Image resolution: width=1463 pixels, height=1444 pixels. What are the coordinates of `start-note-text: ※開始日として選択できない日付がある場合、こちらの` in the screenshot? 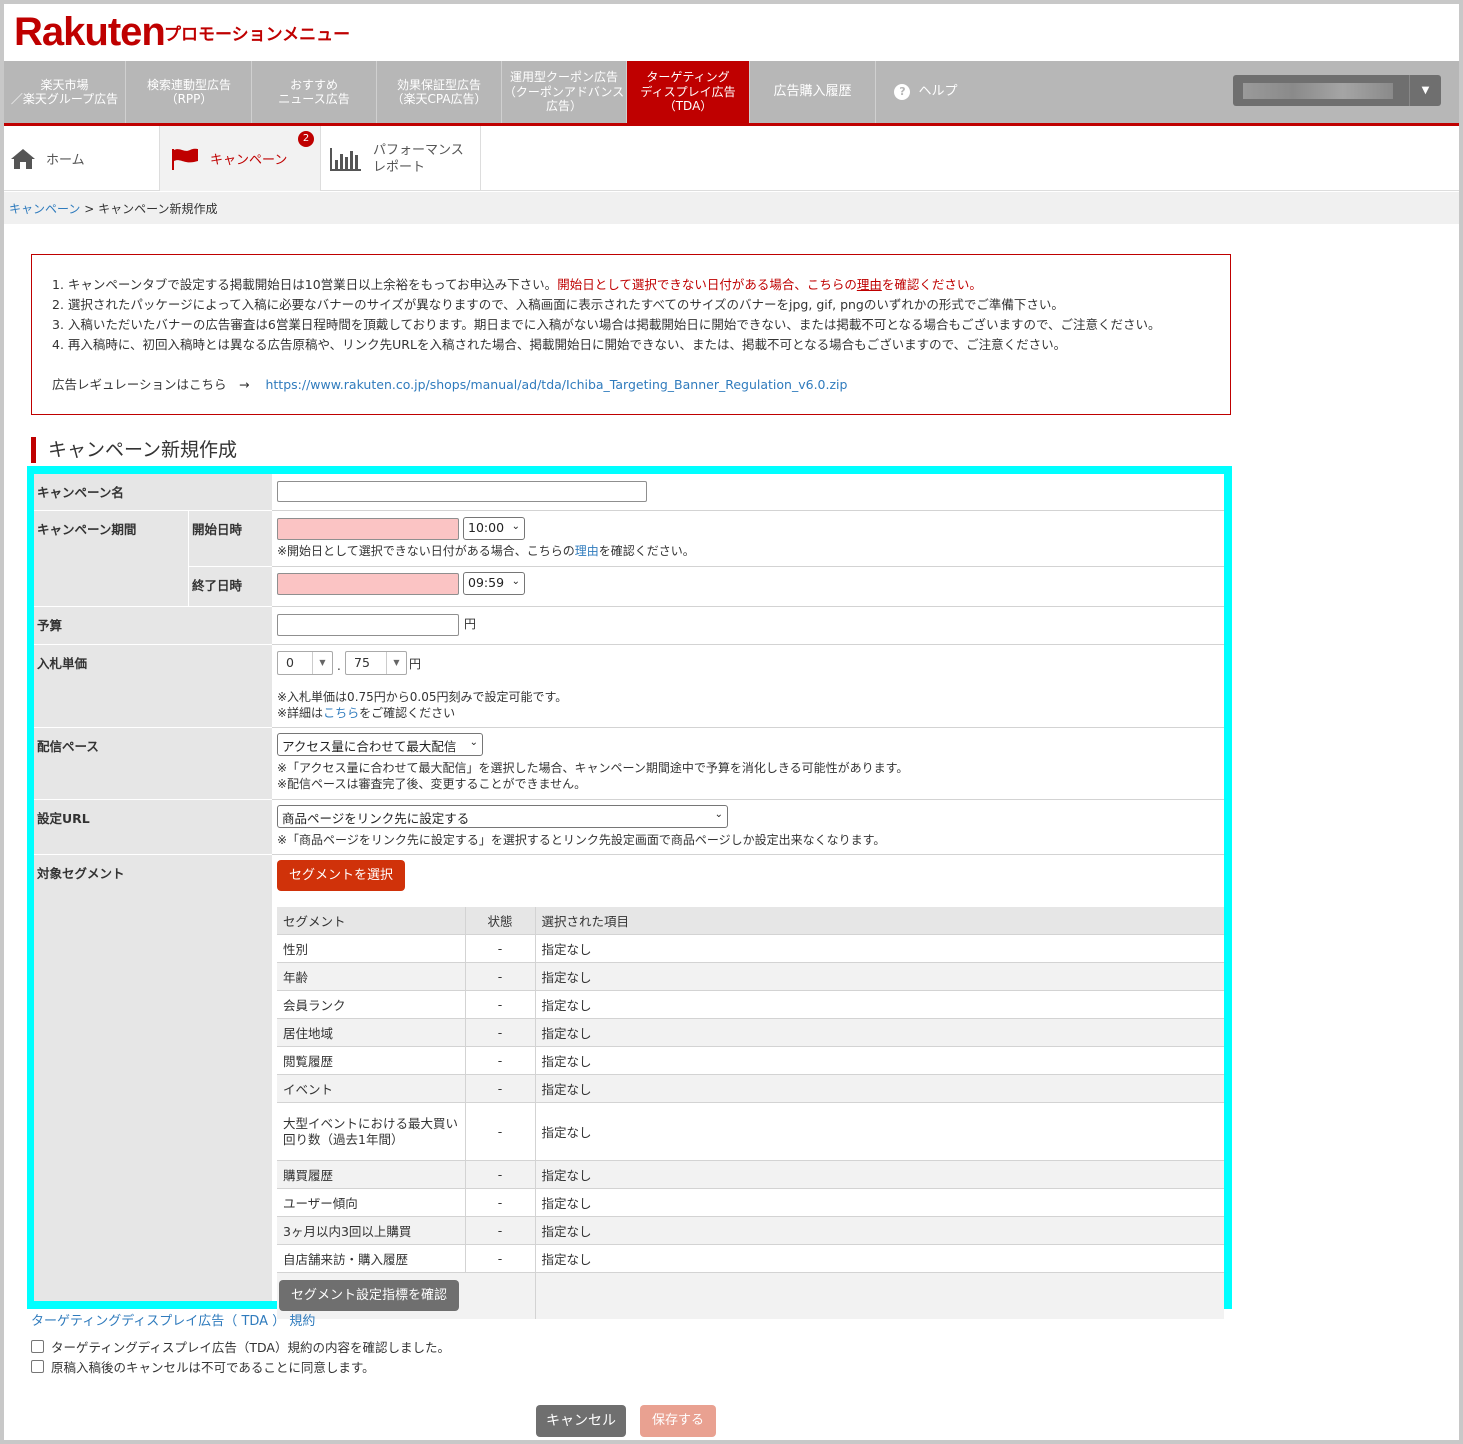 It's located at (426, 551).